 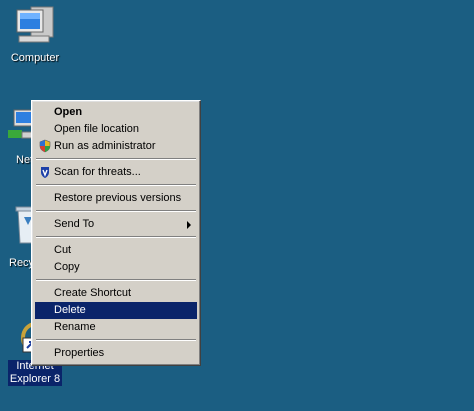 I want to click on menu-item-open-file-location: Open file location, so click(x=116, y=129).